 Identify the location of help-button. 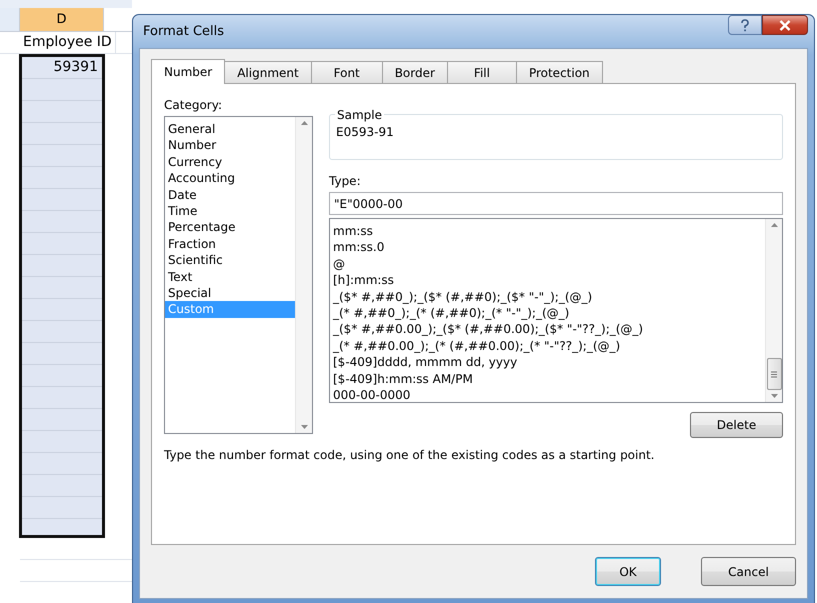
(745, 25).